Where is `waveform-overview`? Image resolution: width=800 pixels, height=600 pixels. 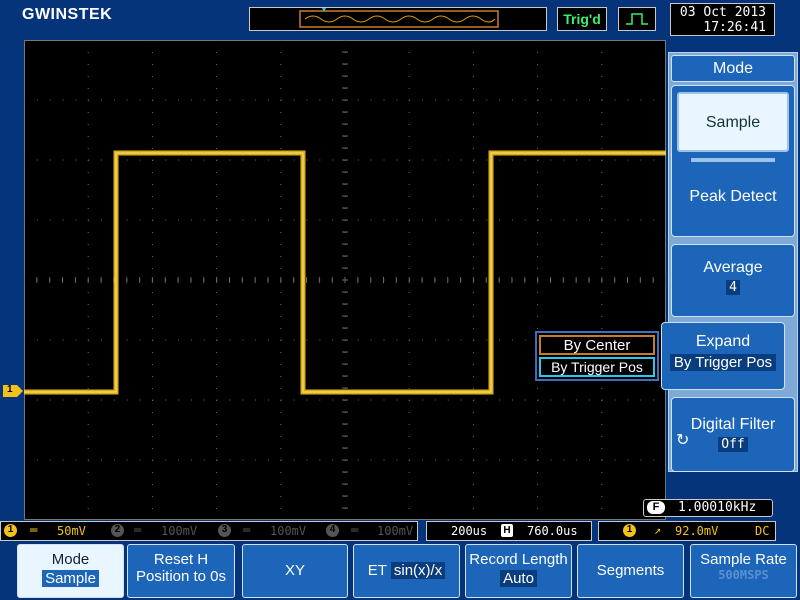 waveform-overview is located at coordinates (398, 19).